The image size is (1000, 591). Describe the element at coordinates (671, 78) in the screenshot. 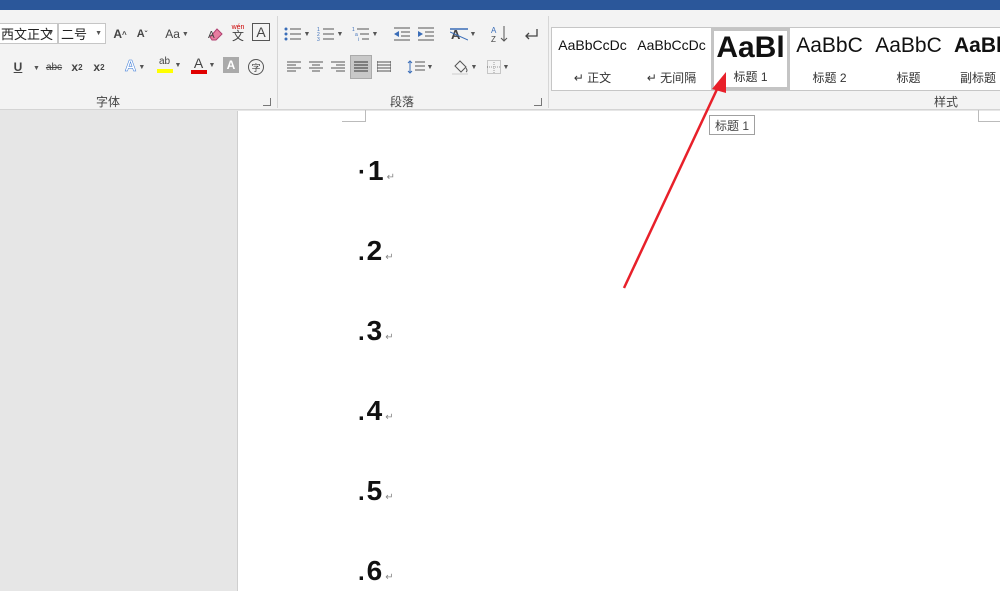

I see `style-name: ↵ 无间隔` at that location.